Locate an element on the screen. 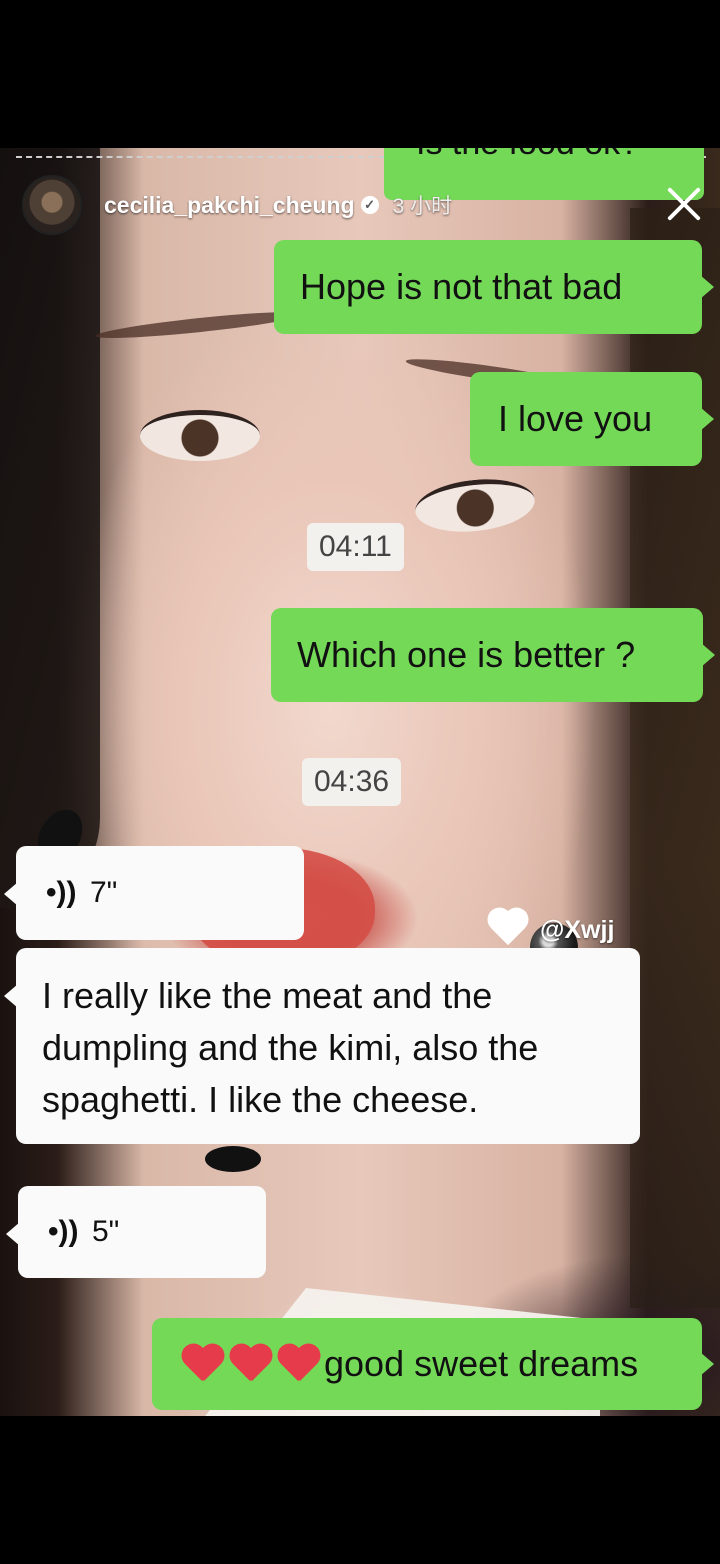 This screenshot has height=1564, width=720. heart-emoji-group is located at coordinates (252, 1364).